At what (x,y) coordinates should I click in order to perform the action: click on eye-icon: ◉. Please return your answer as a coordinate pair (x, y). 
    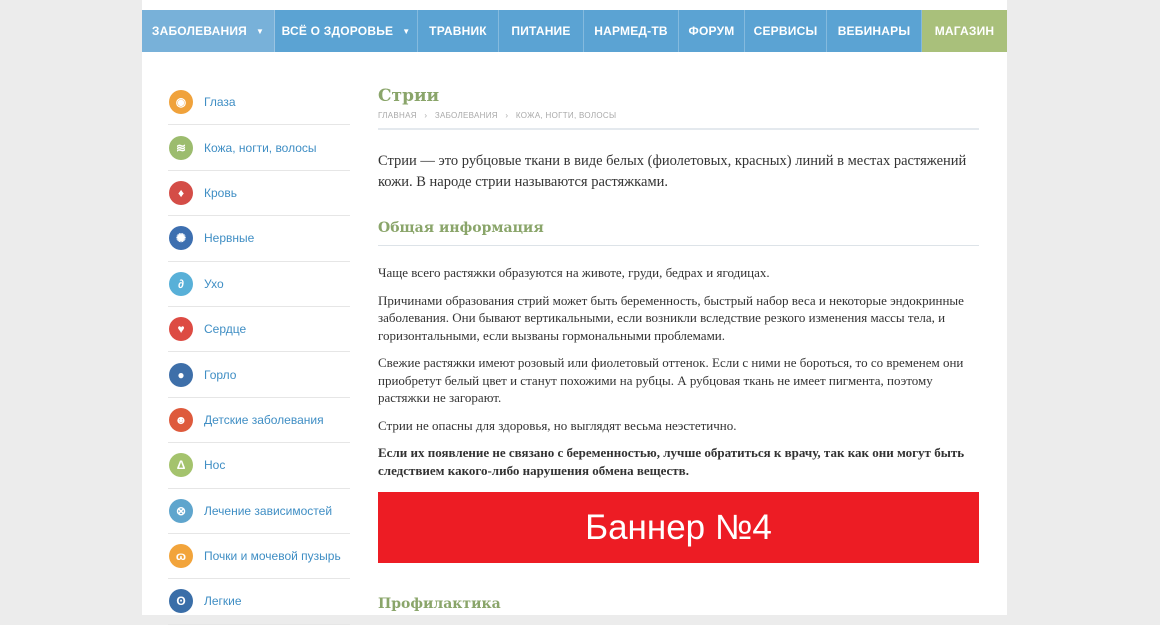
    Looking at the image, I should click on (181, 102).